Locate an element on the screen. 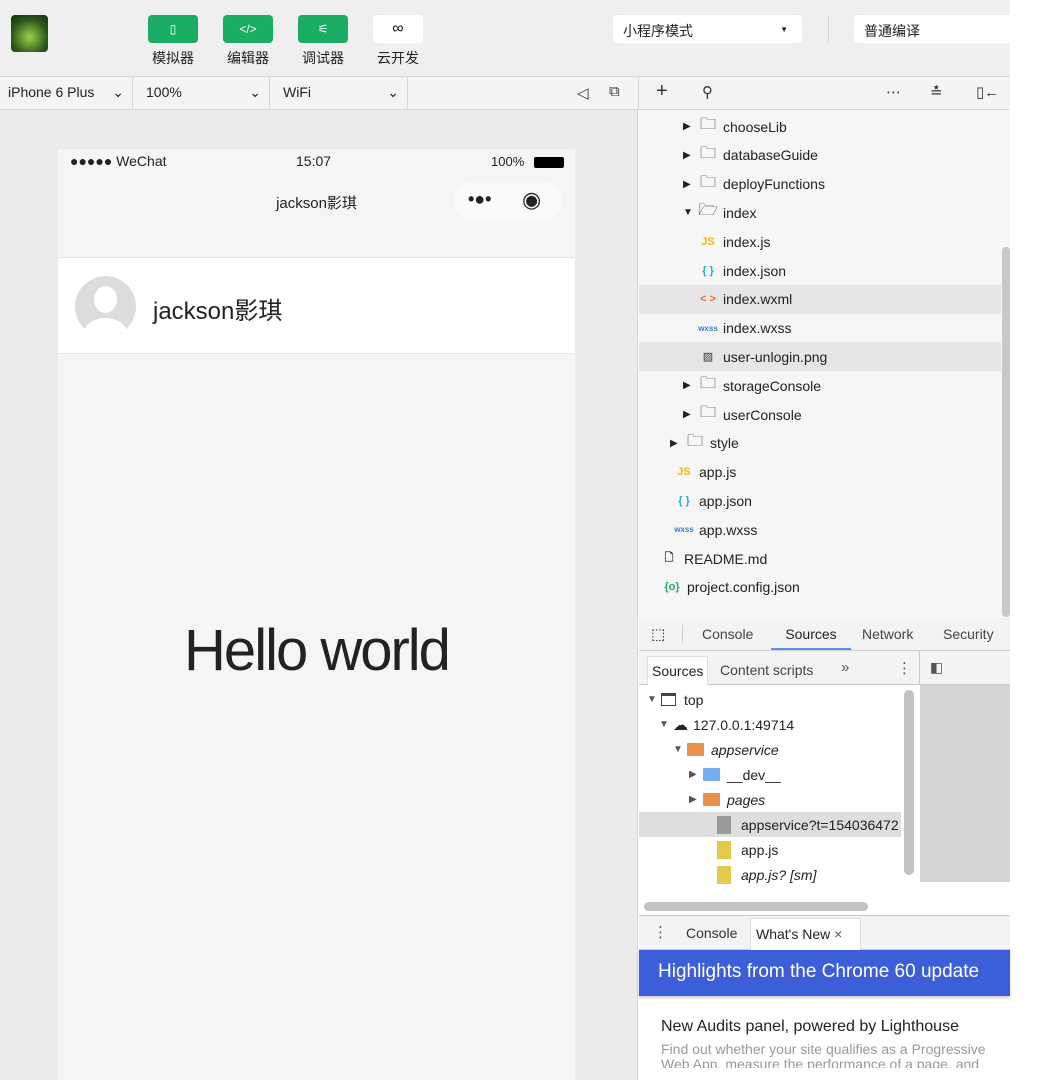  source-item-label: __dev__ is located at coordinates (754, 774).